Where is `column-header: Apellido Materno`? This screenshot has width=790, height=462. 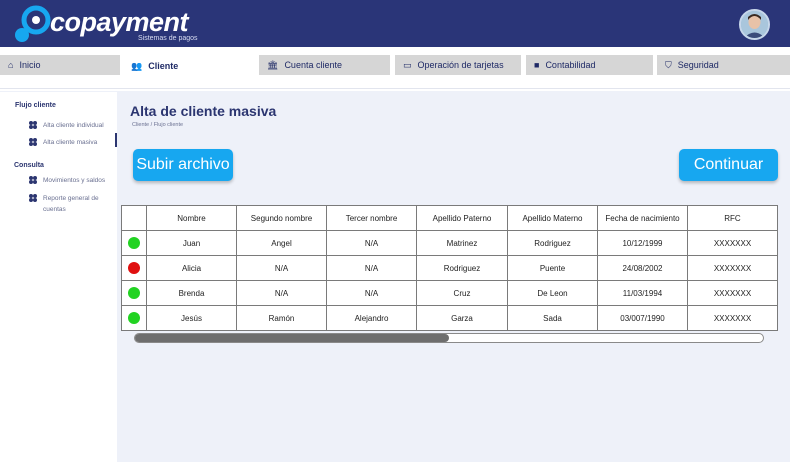
column-header: Apellido Materno is located at coordinates (552, 218).